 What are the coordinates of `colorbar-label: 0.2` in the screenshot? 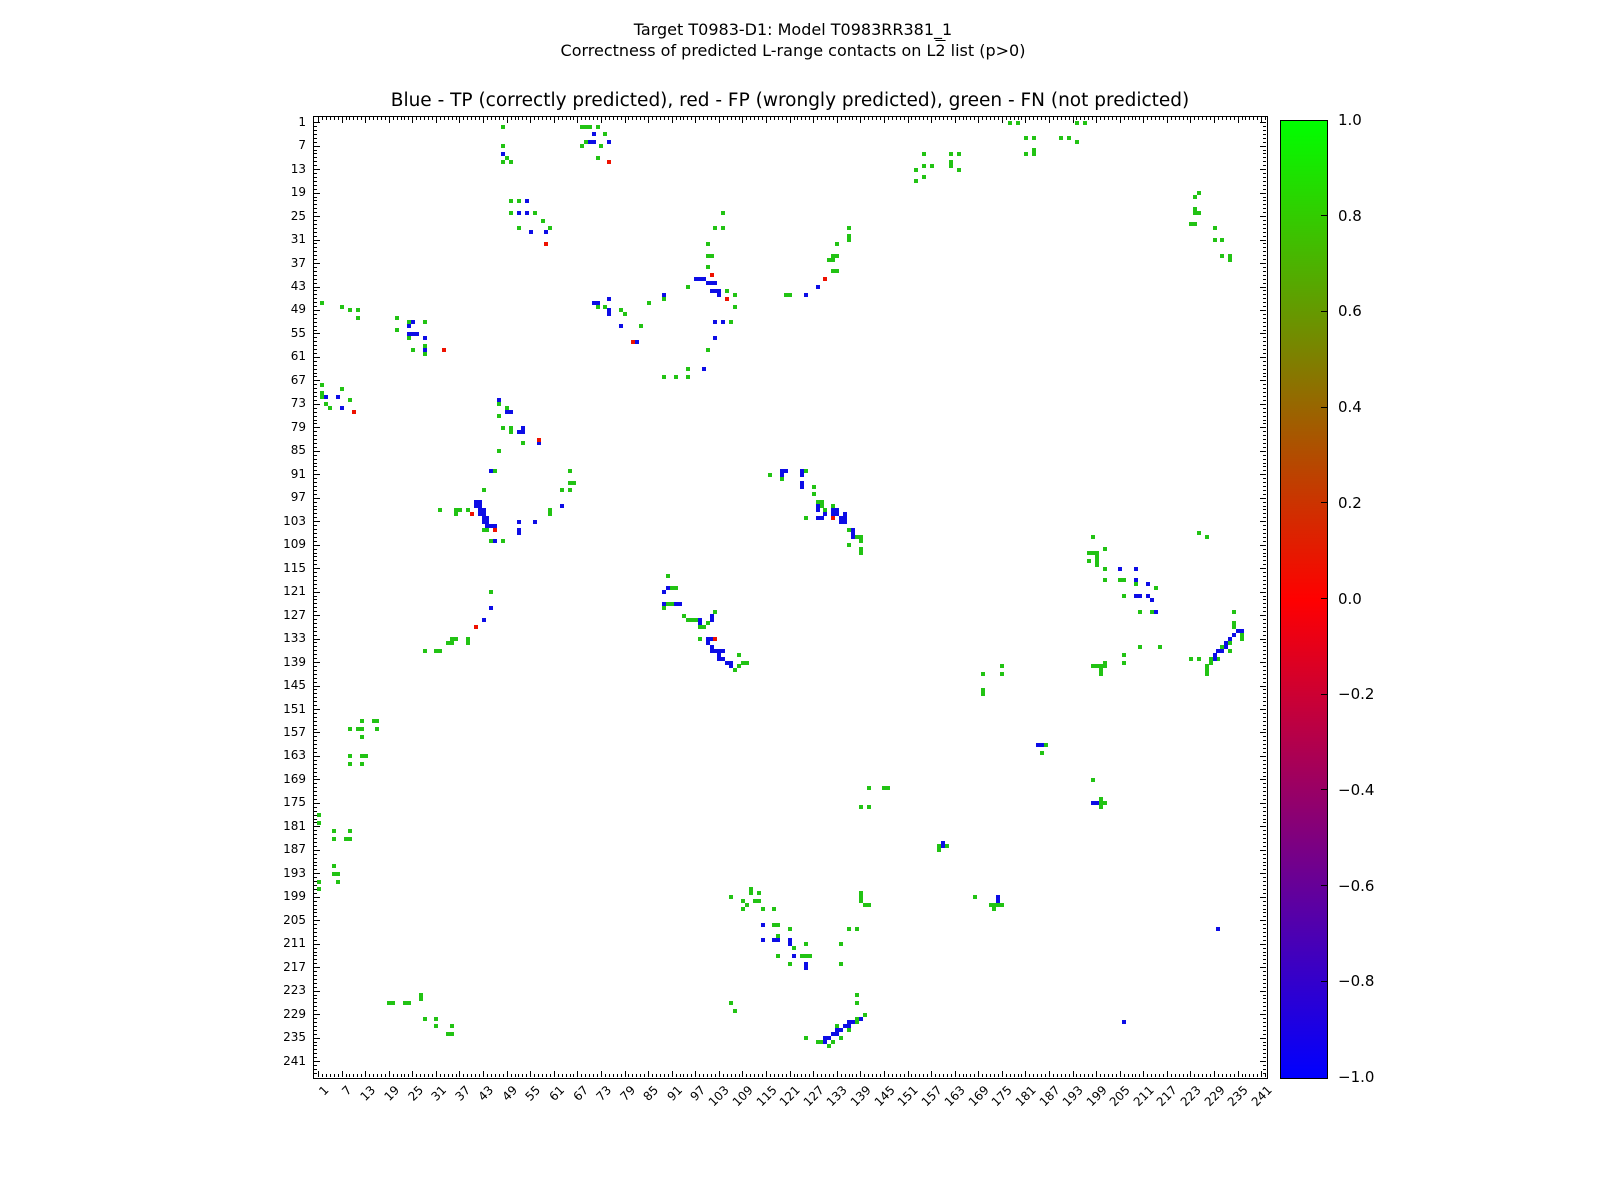 It's located at (1350, 502).